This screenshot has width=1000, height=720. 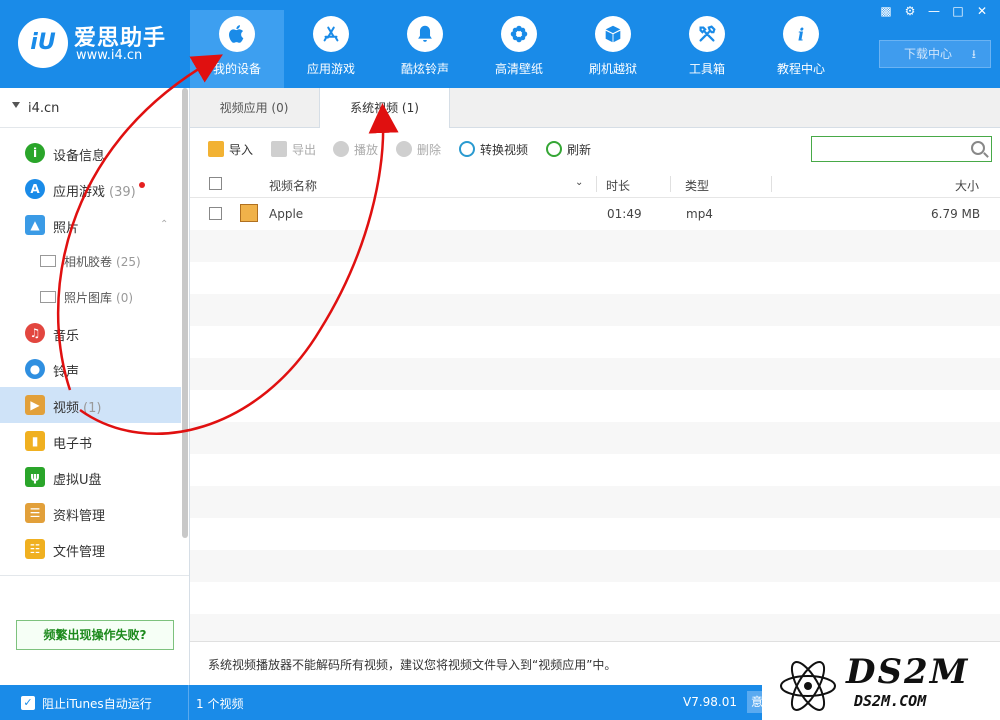 I want to click on close-icon: ✕, so click(x=982, y=11).